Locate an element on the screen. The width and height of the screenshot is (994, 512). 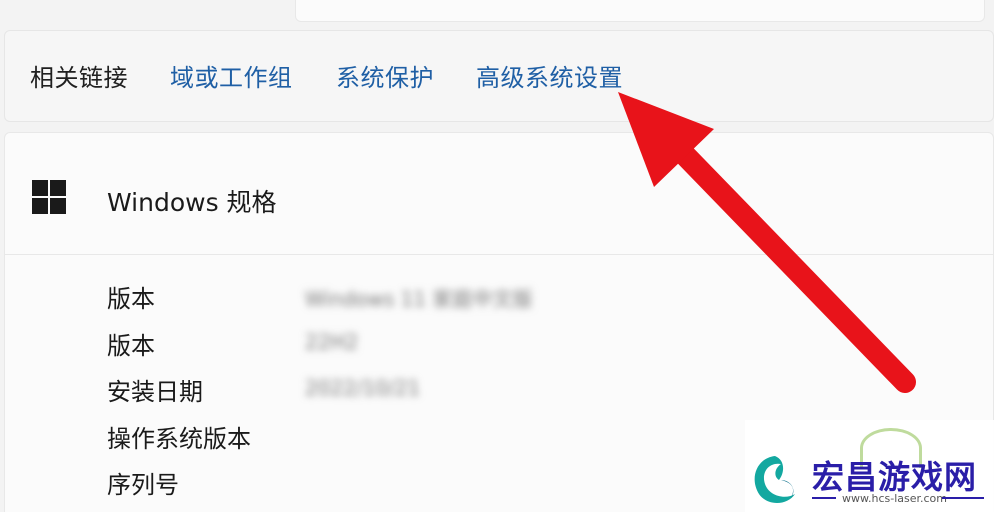
watermark-line-right is located at coordinates (963, 498).